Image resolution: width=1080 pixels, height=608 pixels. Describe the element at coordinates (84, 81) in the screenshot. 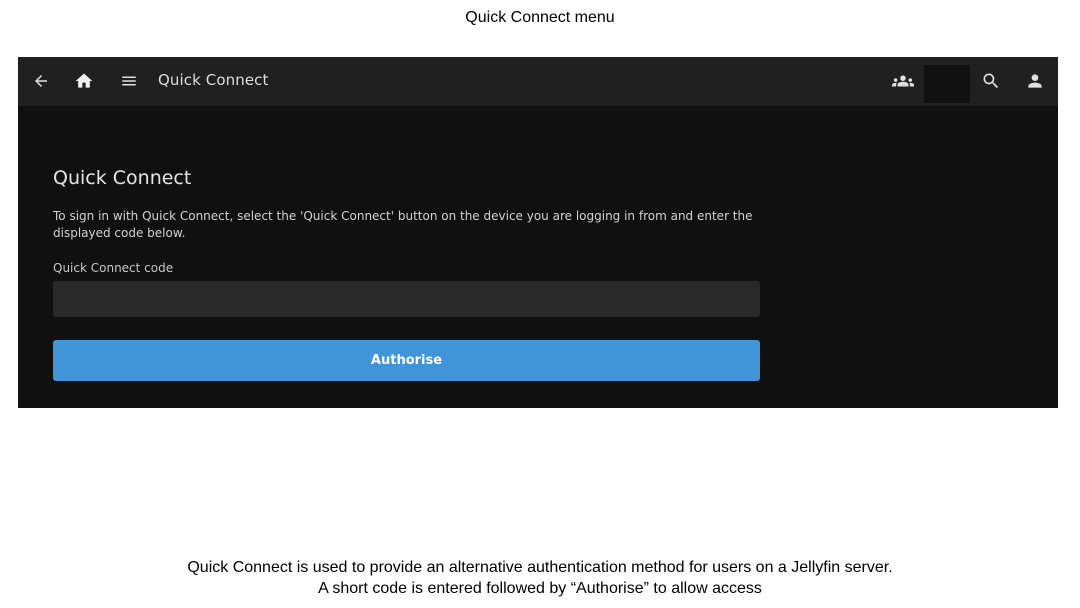

I see `home-icon` at that location.